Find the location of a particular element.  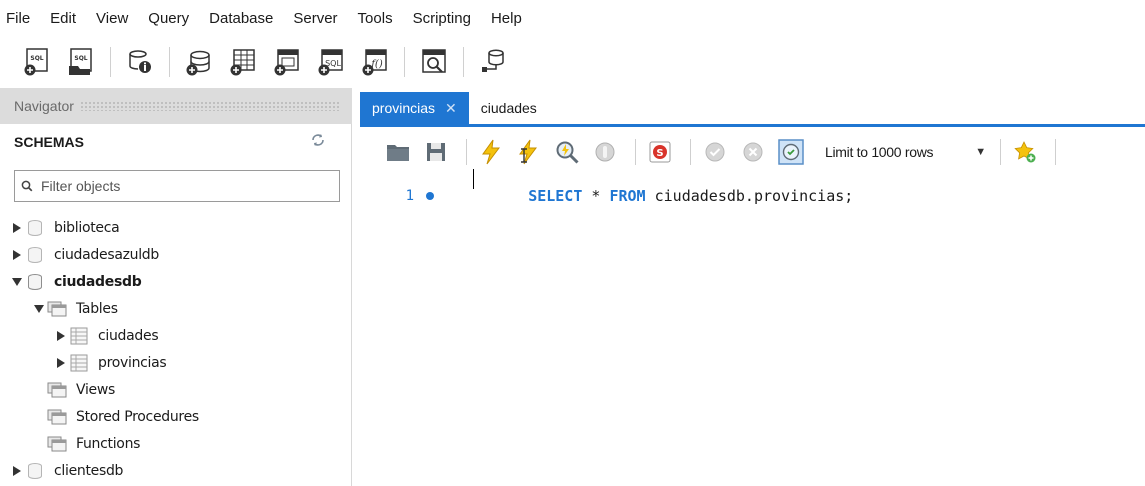

stop-icon is located at coordinates (605, 152).